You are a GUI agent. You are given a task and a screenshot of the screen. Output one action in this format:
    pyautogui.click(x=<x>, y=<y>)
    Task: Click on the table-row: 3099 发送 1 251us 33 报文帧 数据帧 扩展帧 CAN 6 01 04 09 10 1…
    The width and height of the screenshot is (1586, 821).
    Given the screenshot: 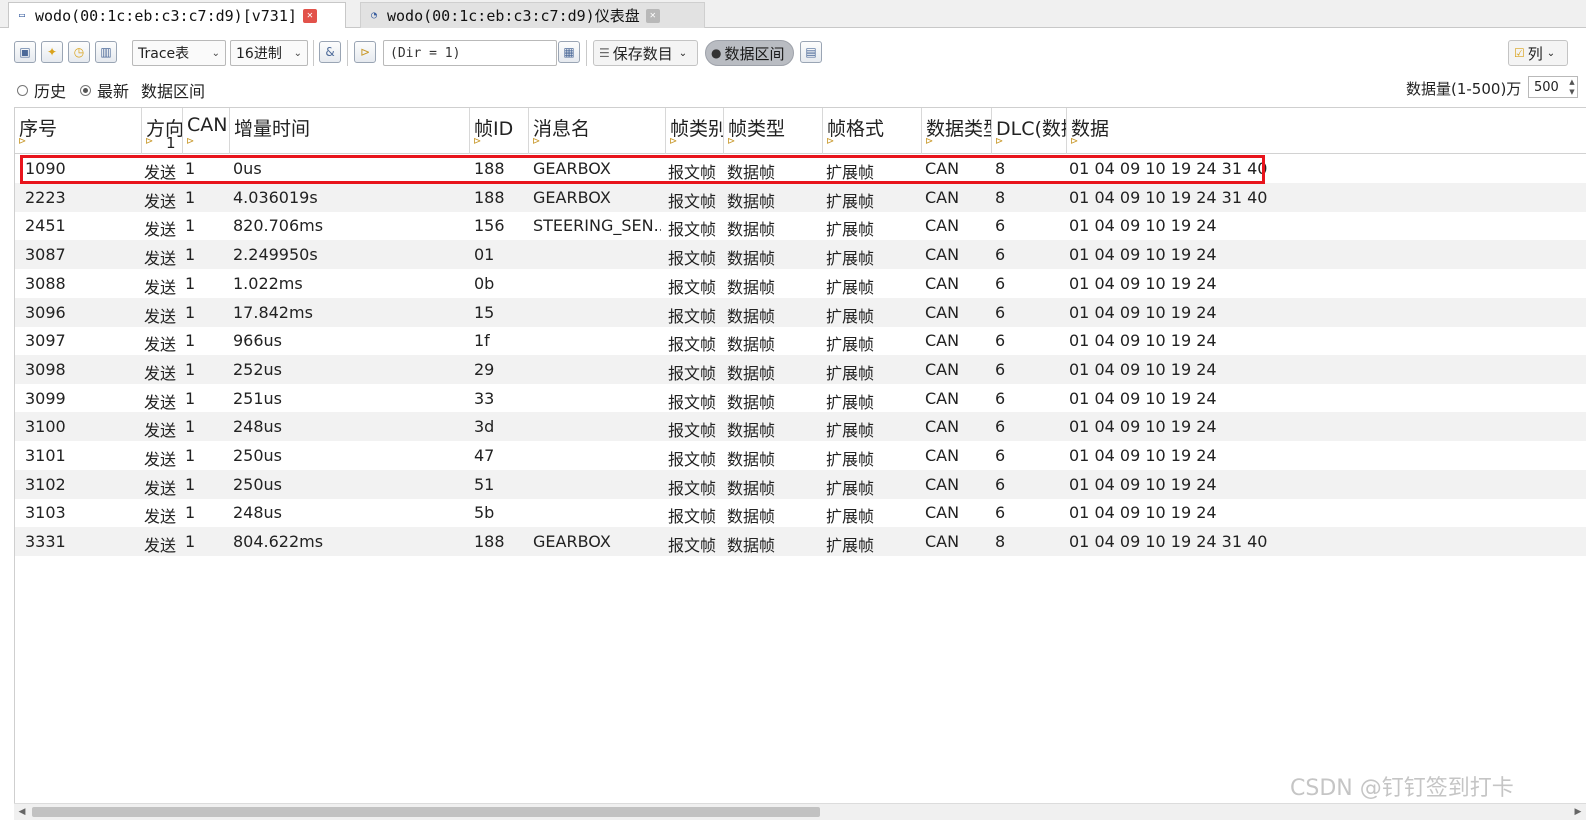 What is the action you would take?
    pyautogui.click(x=800, y=398)
    